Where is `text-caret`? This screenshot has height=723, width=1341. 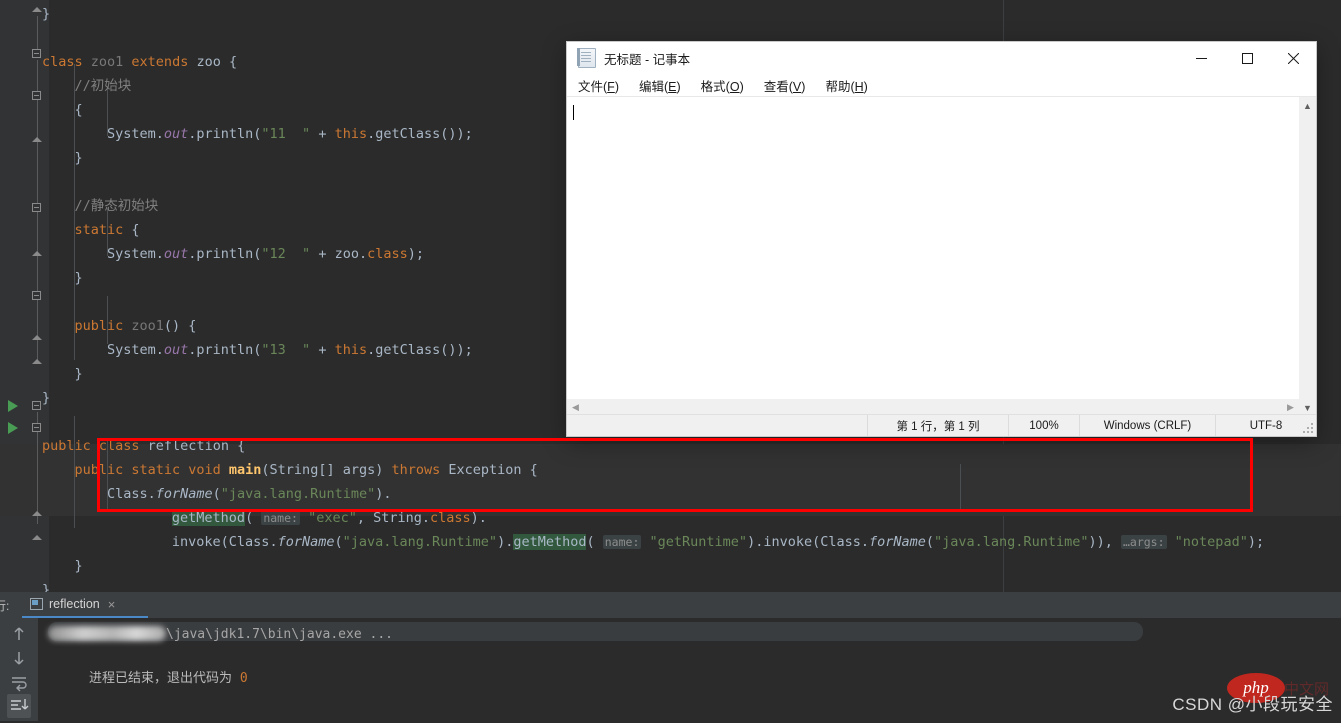 text-caret is located at coordinates (573, 112).